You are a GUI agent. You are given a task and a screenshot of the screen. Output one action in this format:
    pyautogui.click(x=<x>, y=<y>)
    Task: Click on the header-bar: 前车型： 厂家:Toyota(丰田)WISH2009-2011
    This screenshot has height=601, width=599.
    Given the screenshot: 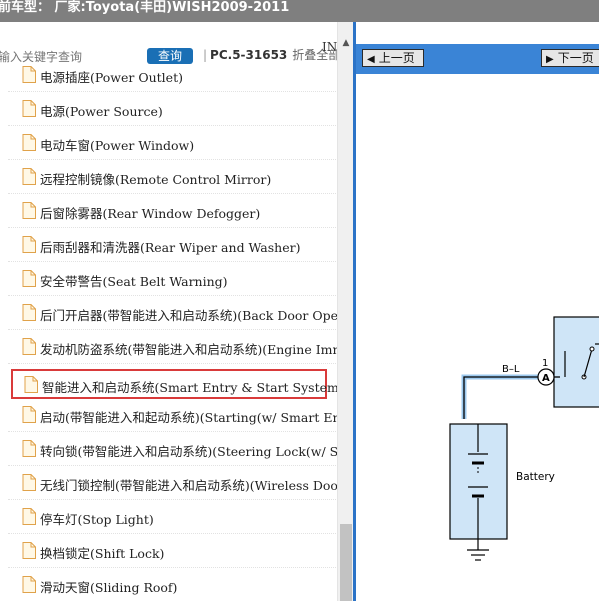 What is the action you would take?
    pyautogui.click(x=299, y=11)
    